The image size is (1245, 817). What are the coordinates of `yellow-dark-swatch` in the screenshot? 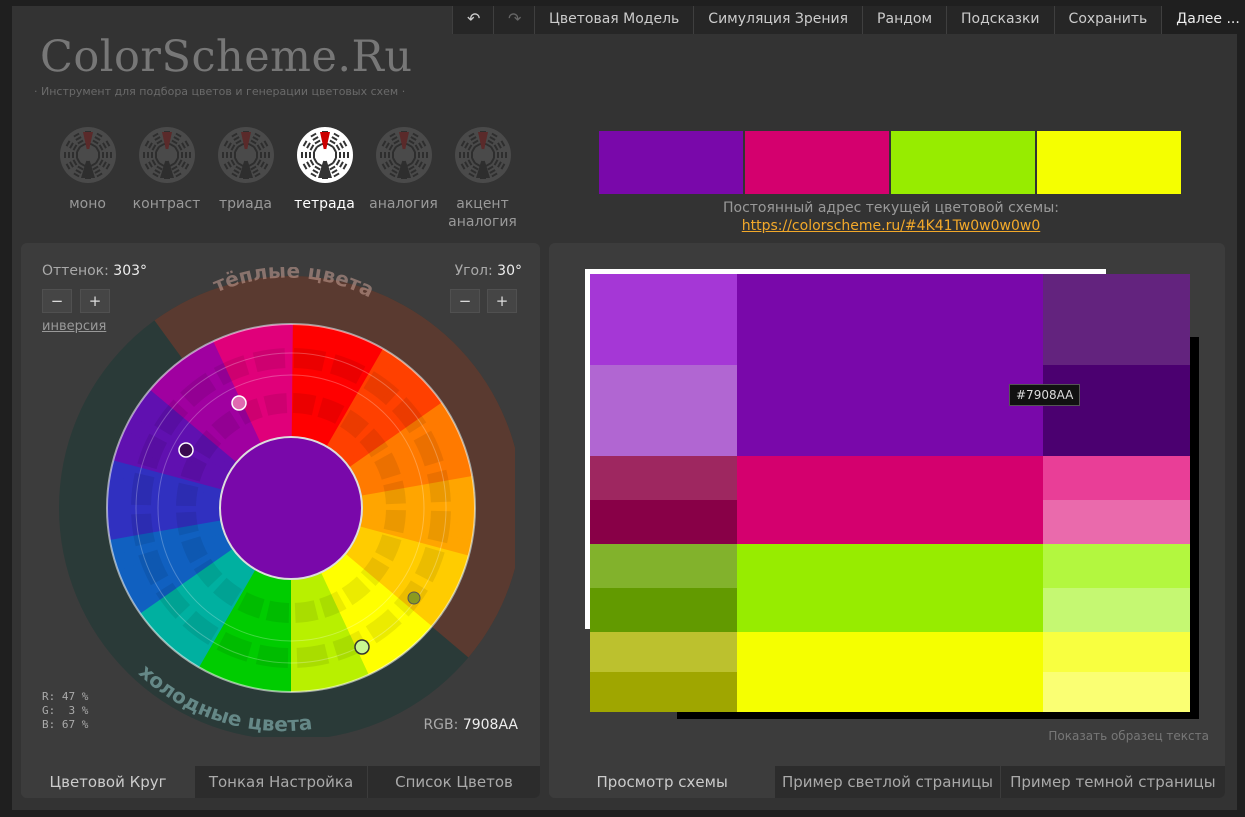 It's located at (663, 692).